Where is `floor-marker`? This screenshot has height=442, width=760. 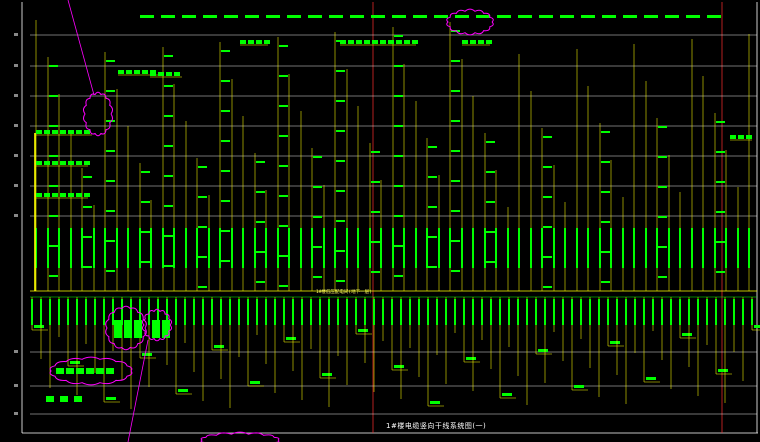
floor-marker is located at coordinates (16, 95).